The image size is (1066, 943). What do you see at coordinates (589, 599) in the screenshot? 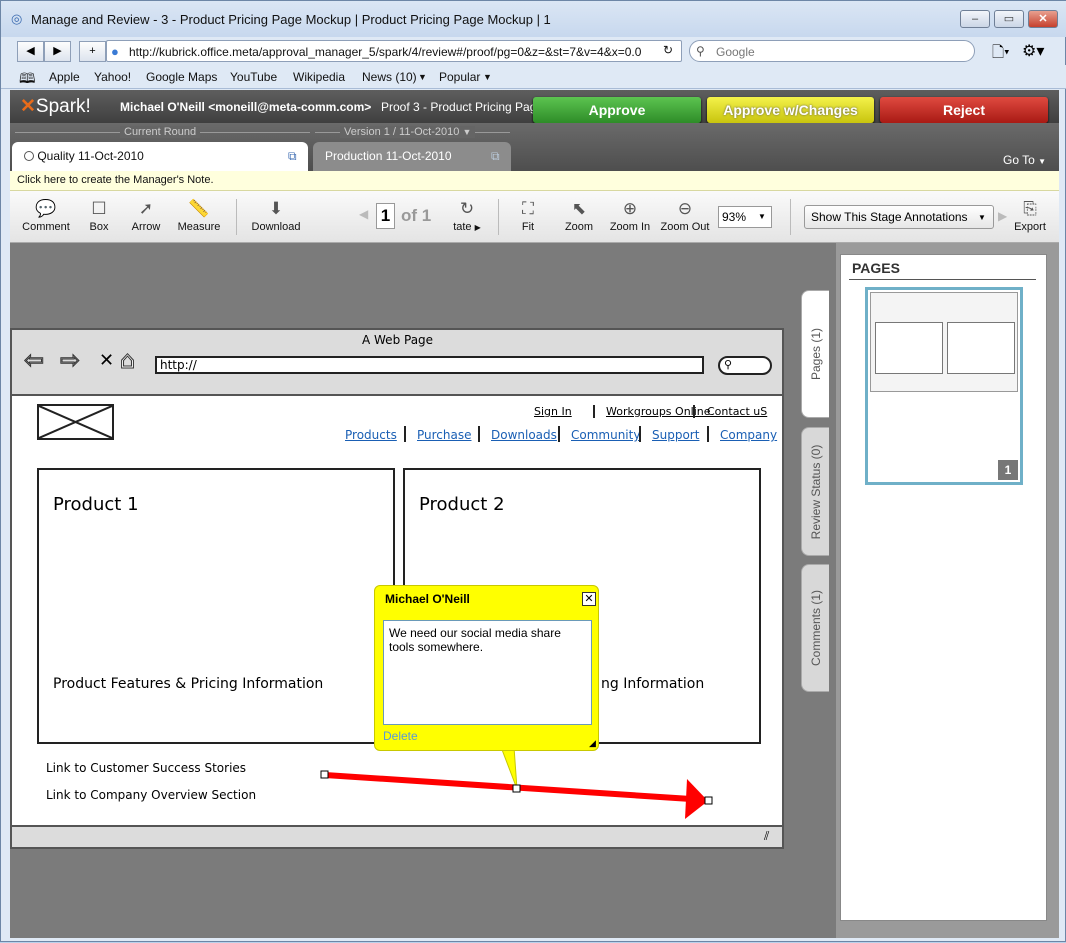
I see `close-icon: ✕` at bounding box center [589, 599].